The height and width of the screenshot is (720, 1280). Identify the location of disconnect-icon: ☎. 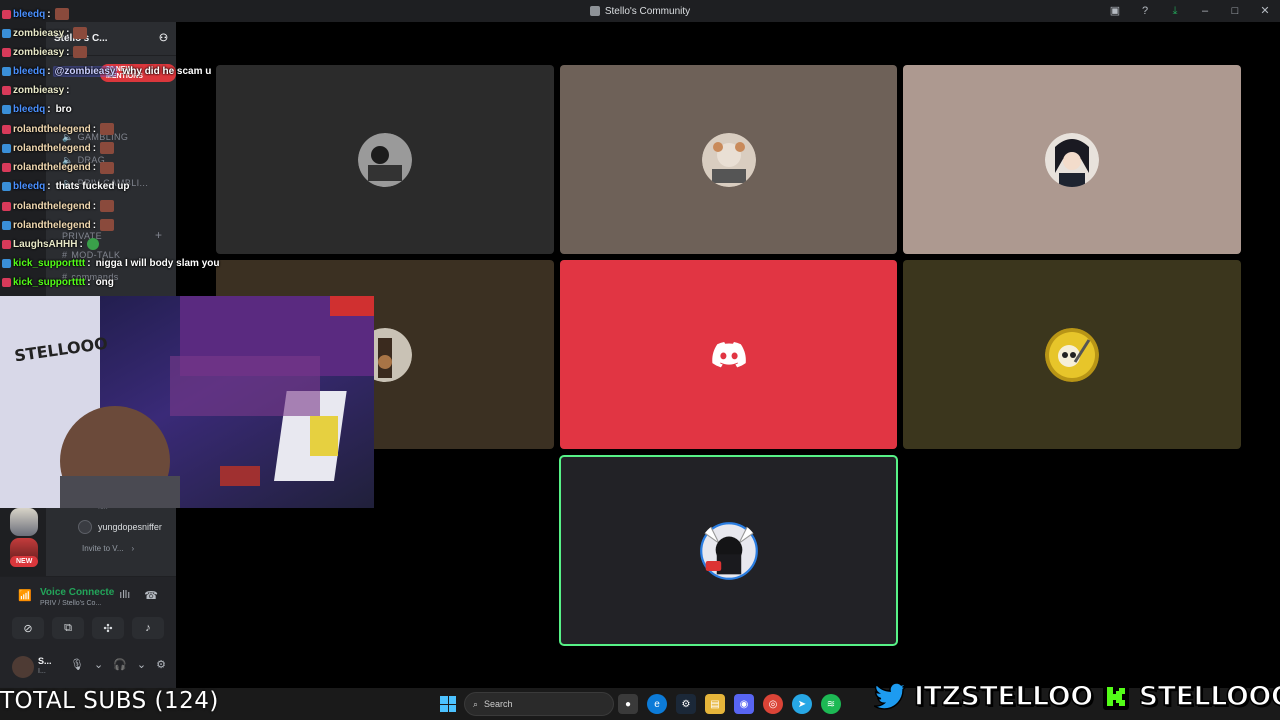
(151, 595).